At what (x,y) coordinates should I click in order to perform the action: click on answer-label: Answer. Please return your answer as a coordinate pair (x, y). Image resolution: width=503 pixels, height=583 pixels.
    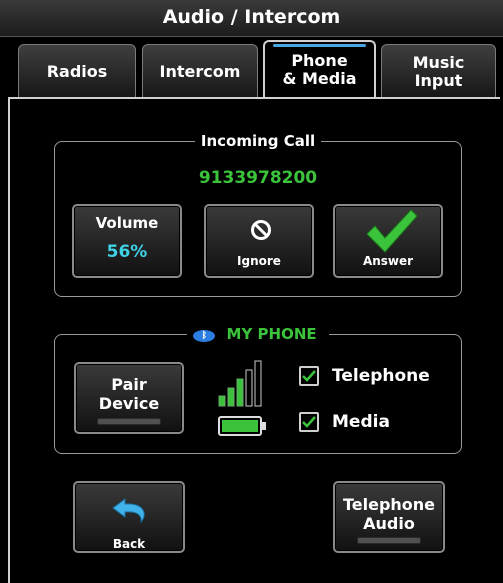
    Looking at the image, I should click on (388, 261).